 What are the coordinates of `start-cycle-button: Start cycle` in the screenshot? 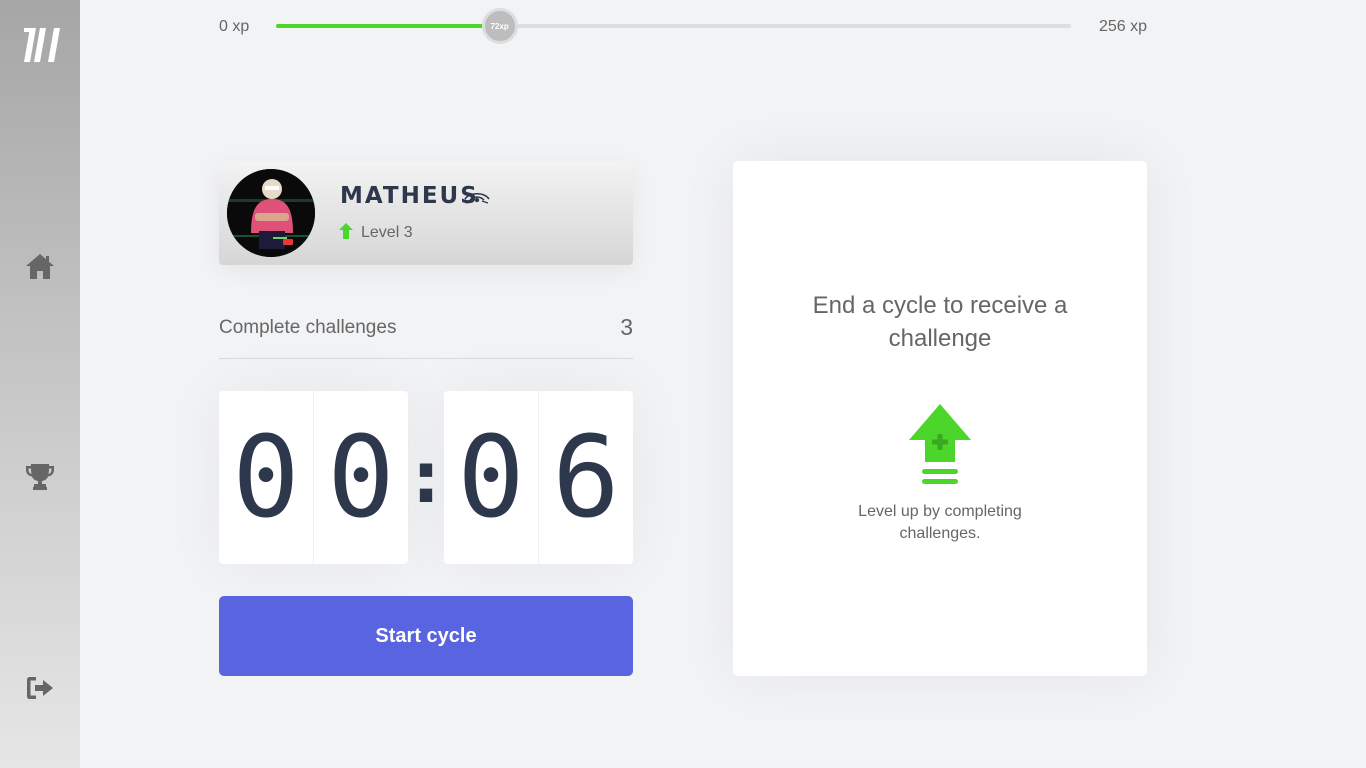 It's located at (426, 636).